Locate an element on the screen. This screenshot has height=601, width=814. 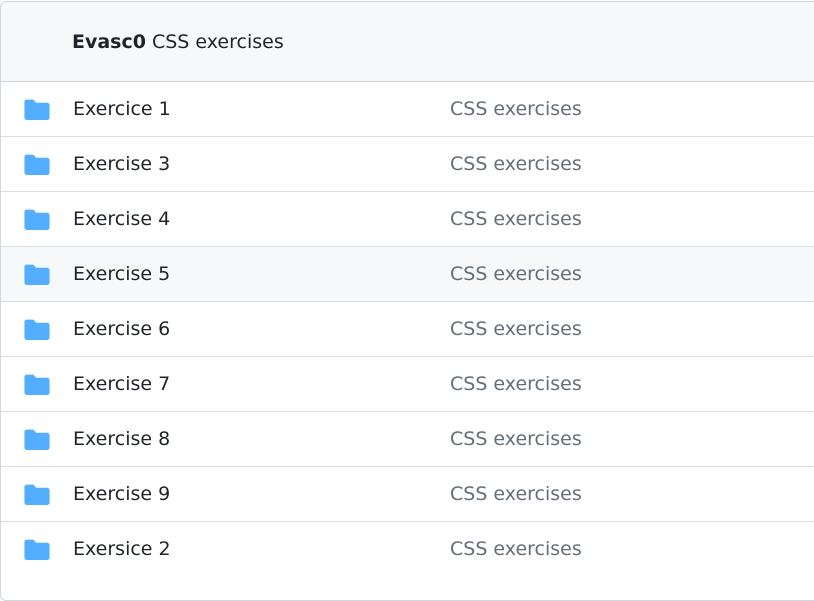
latest-commit-header: Evasc0 CSS exercises is located at coordinates (407, 42).